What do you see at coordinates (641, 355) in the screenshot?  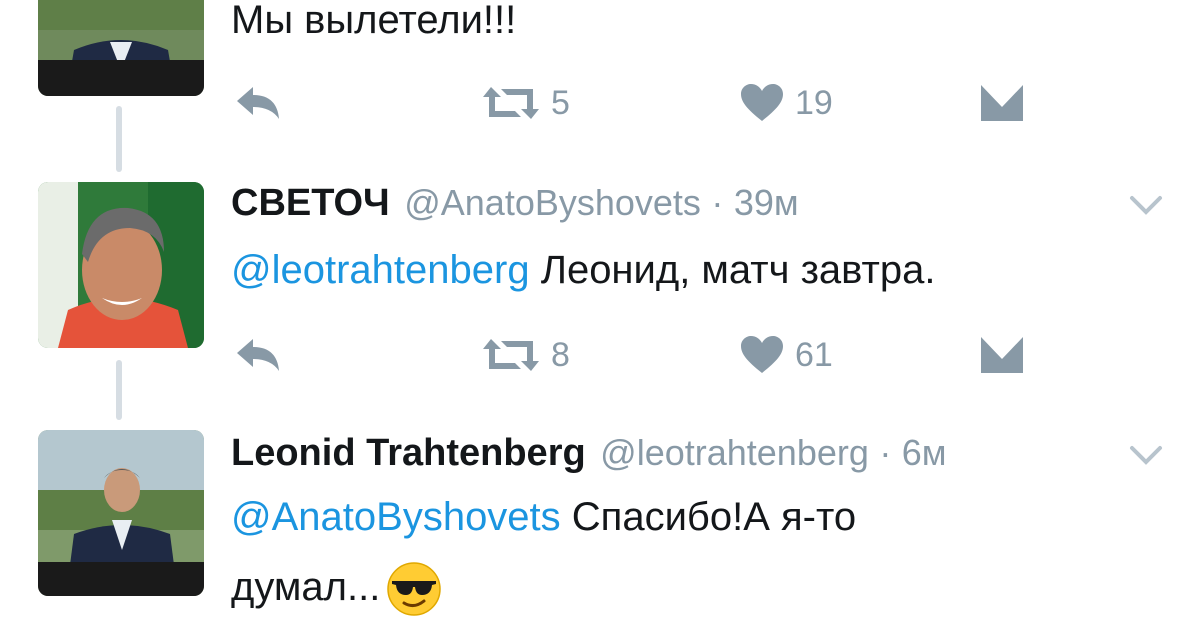 I see `tweet-actions: 8 61` at bounding box center [641, 355].